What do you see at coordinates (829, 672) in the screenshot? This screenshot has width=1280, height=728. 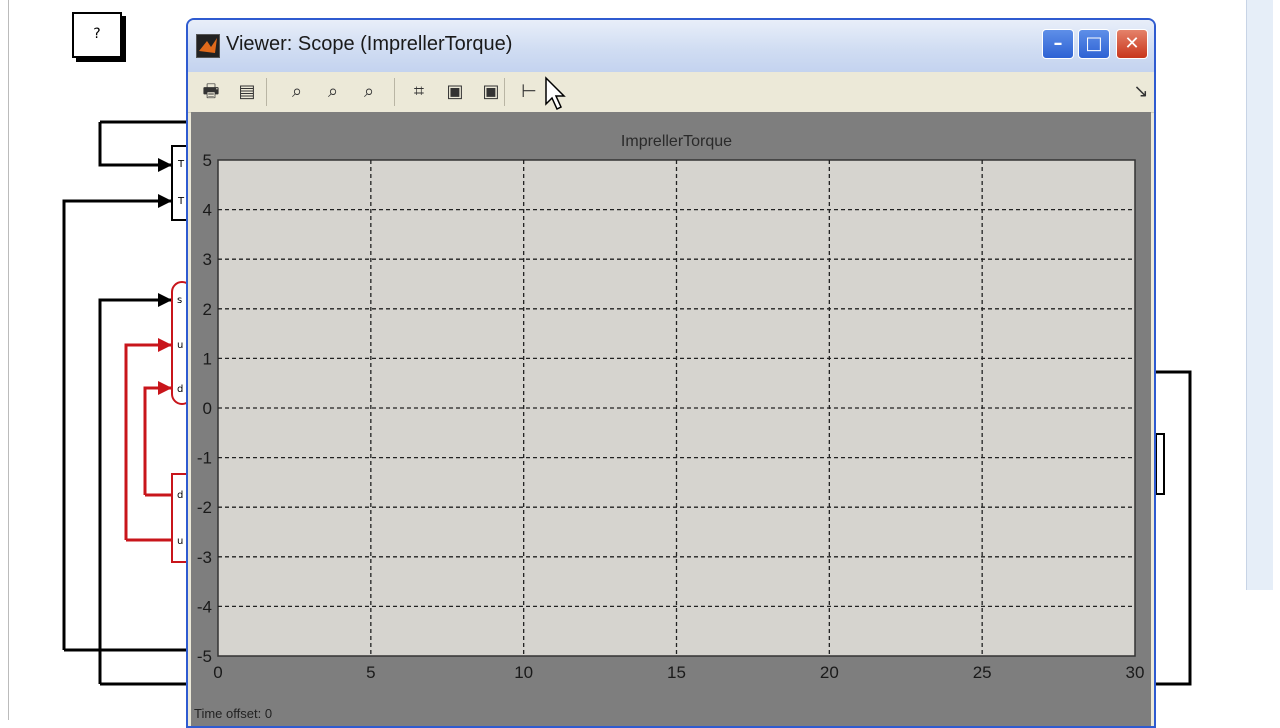 I see `x-tick-label: 20` at bounding box center [829, 672].